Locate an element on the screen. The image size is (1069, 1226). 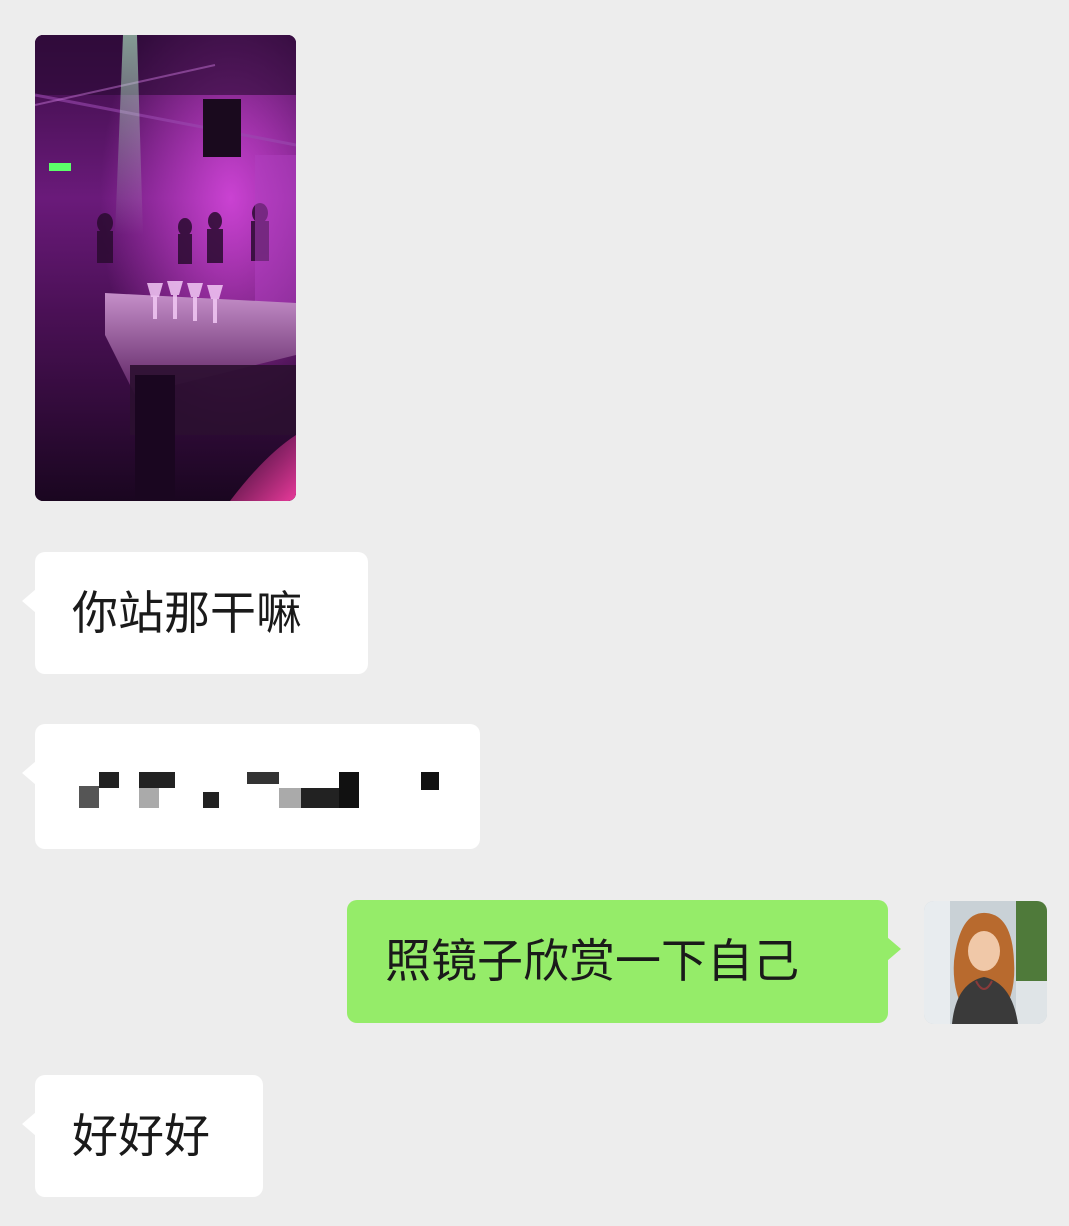
avatar-photo is located at coordinates (985, 962).